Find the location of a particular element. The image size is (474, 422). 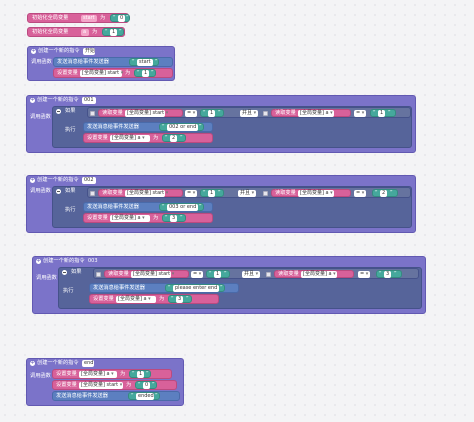

set-variable-block: 设置变量 [全局变量] a 为 “ 1 ” is located at coordinates (112, 374).